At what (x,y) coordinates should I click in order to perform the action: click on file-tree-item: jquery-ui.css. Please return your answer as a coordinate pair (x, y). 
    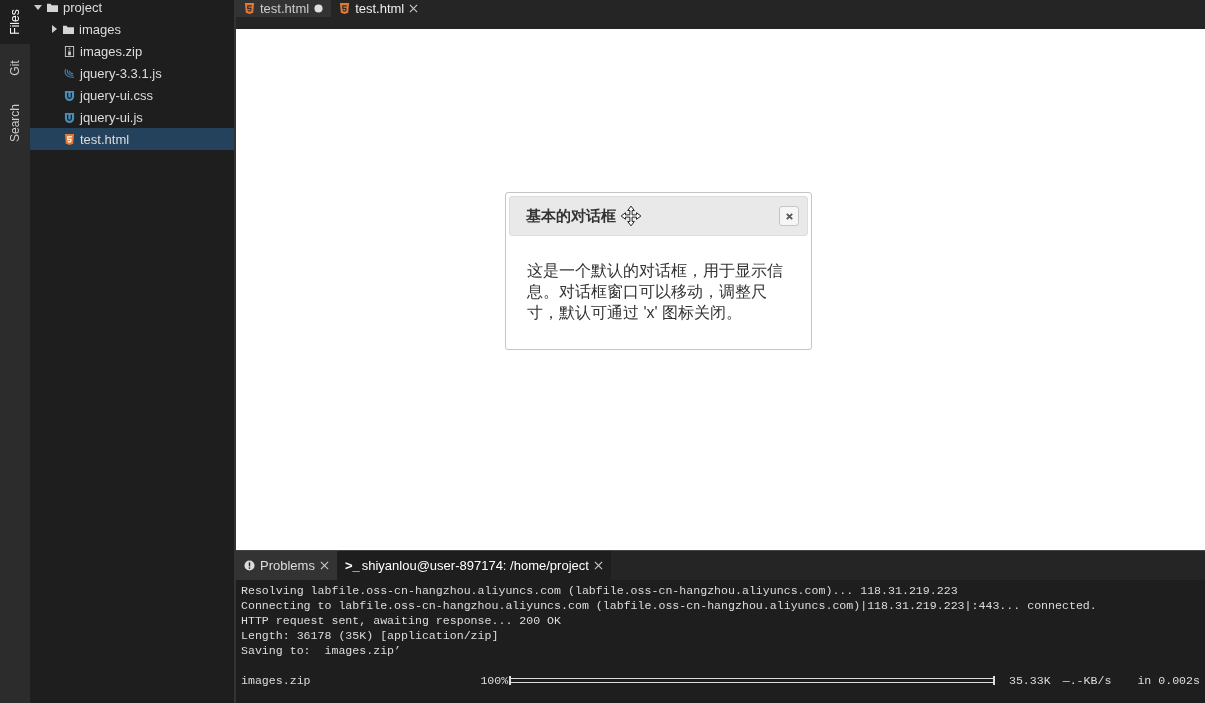
    Looking at the image, I should click on (132, 95).